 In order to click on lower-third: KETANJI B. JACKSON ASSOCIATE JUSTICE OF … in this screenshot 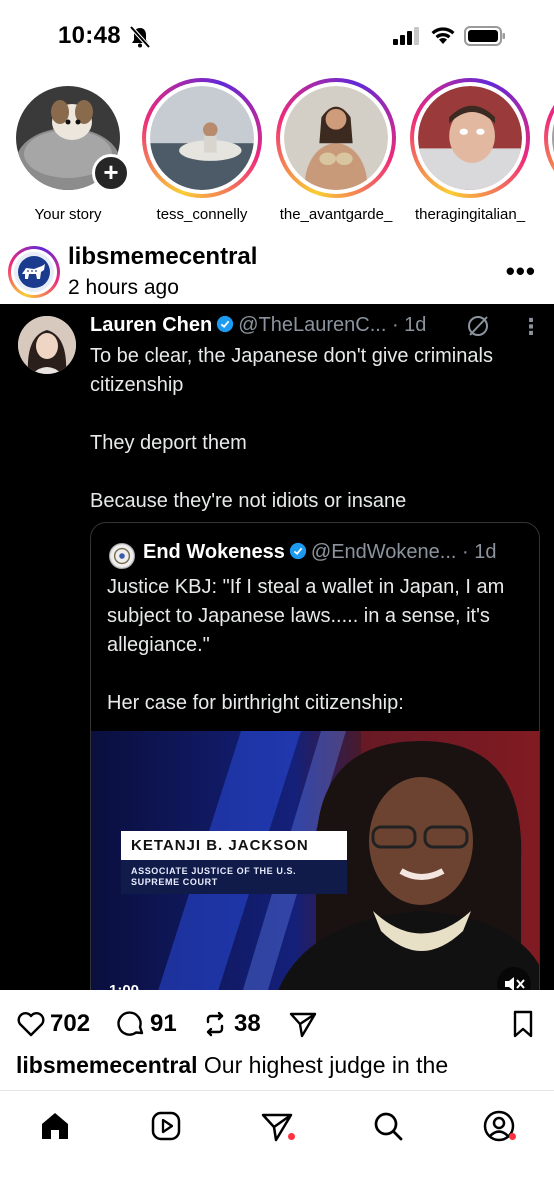, I will do `click(234, 862)`.